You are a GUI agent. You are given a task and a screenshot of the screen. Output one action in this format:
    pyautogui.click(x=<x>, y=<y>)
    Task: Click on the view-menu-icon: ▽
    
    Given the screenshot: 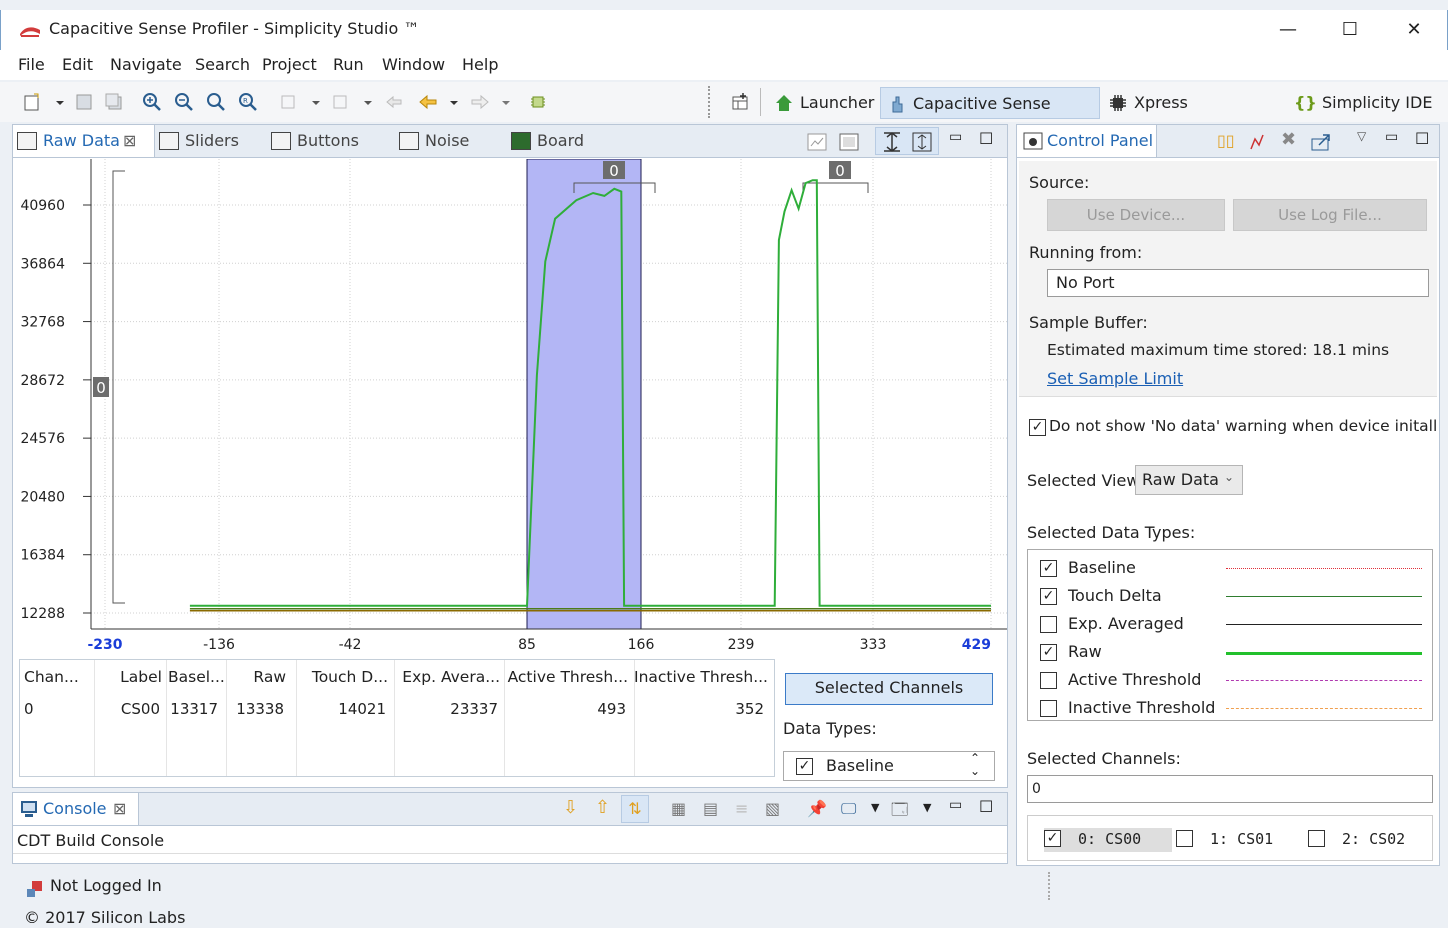 What is the action you would take?
    pyautogui.click(x=1361, y=136)
    